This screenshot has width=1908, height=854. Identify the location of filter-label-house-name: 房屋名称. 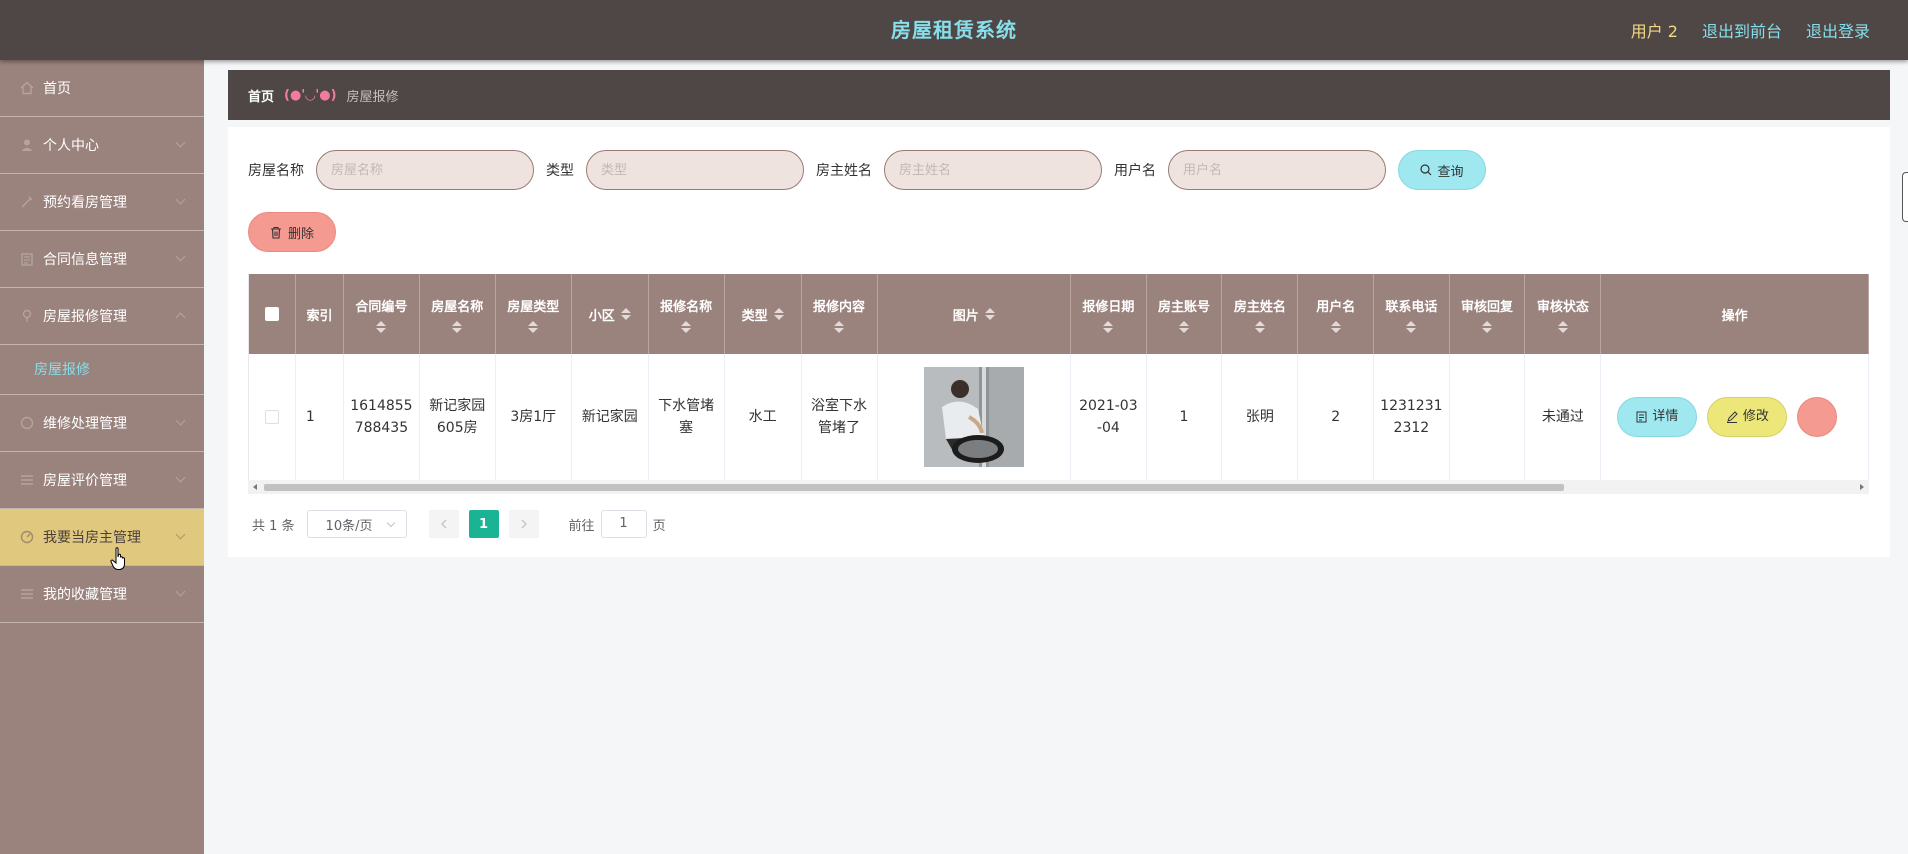
(276, 171).